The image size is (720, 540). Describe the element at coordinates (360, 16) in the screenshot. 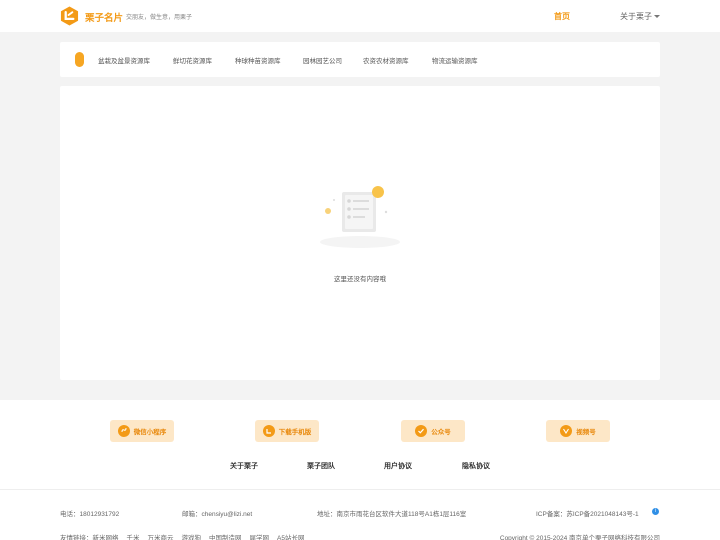

I see `top-header: 栗子名片 交朋友，做生意，用栗子 首页 关于栗子` at that location.